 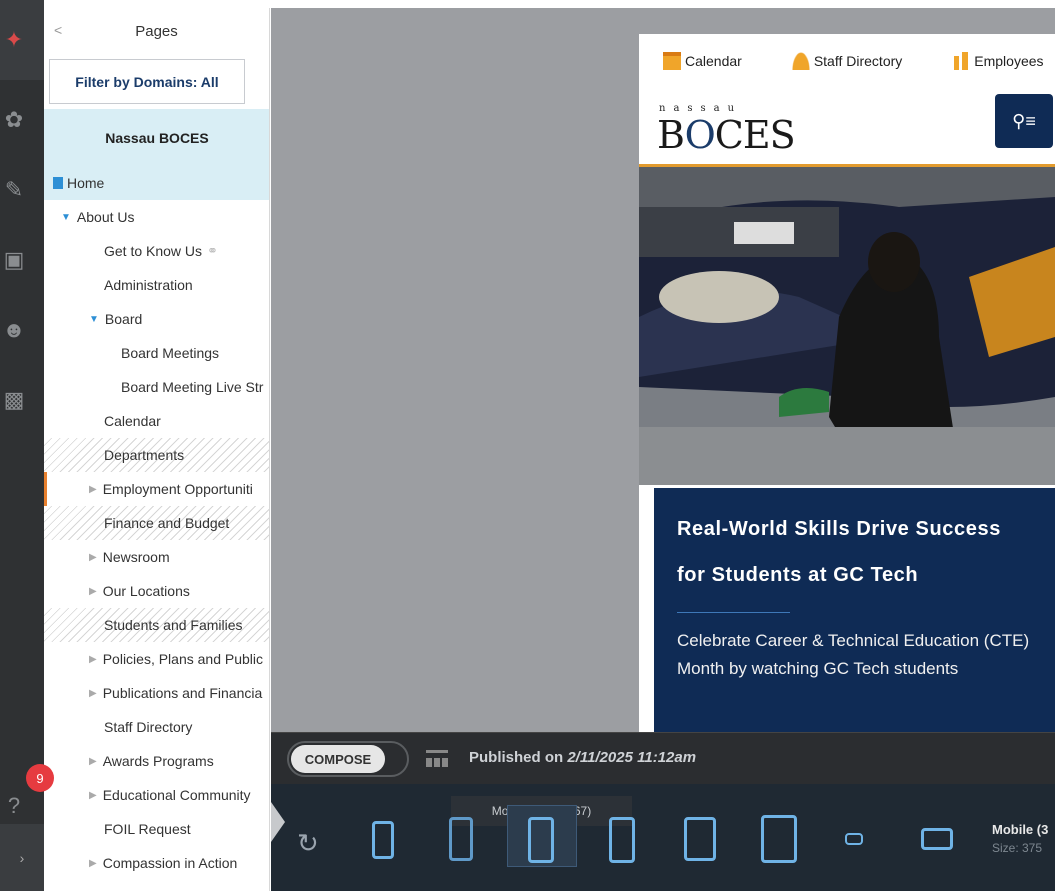 I want to click on tree-item: ▼Services for Districts, so click(x=156, y=885).